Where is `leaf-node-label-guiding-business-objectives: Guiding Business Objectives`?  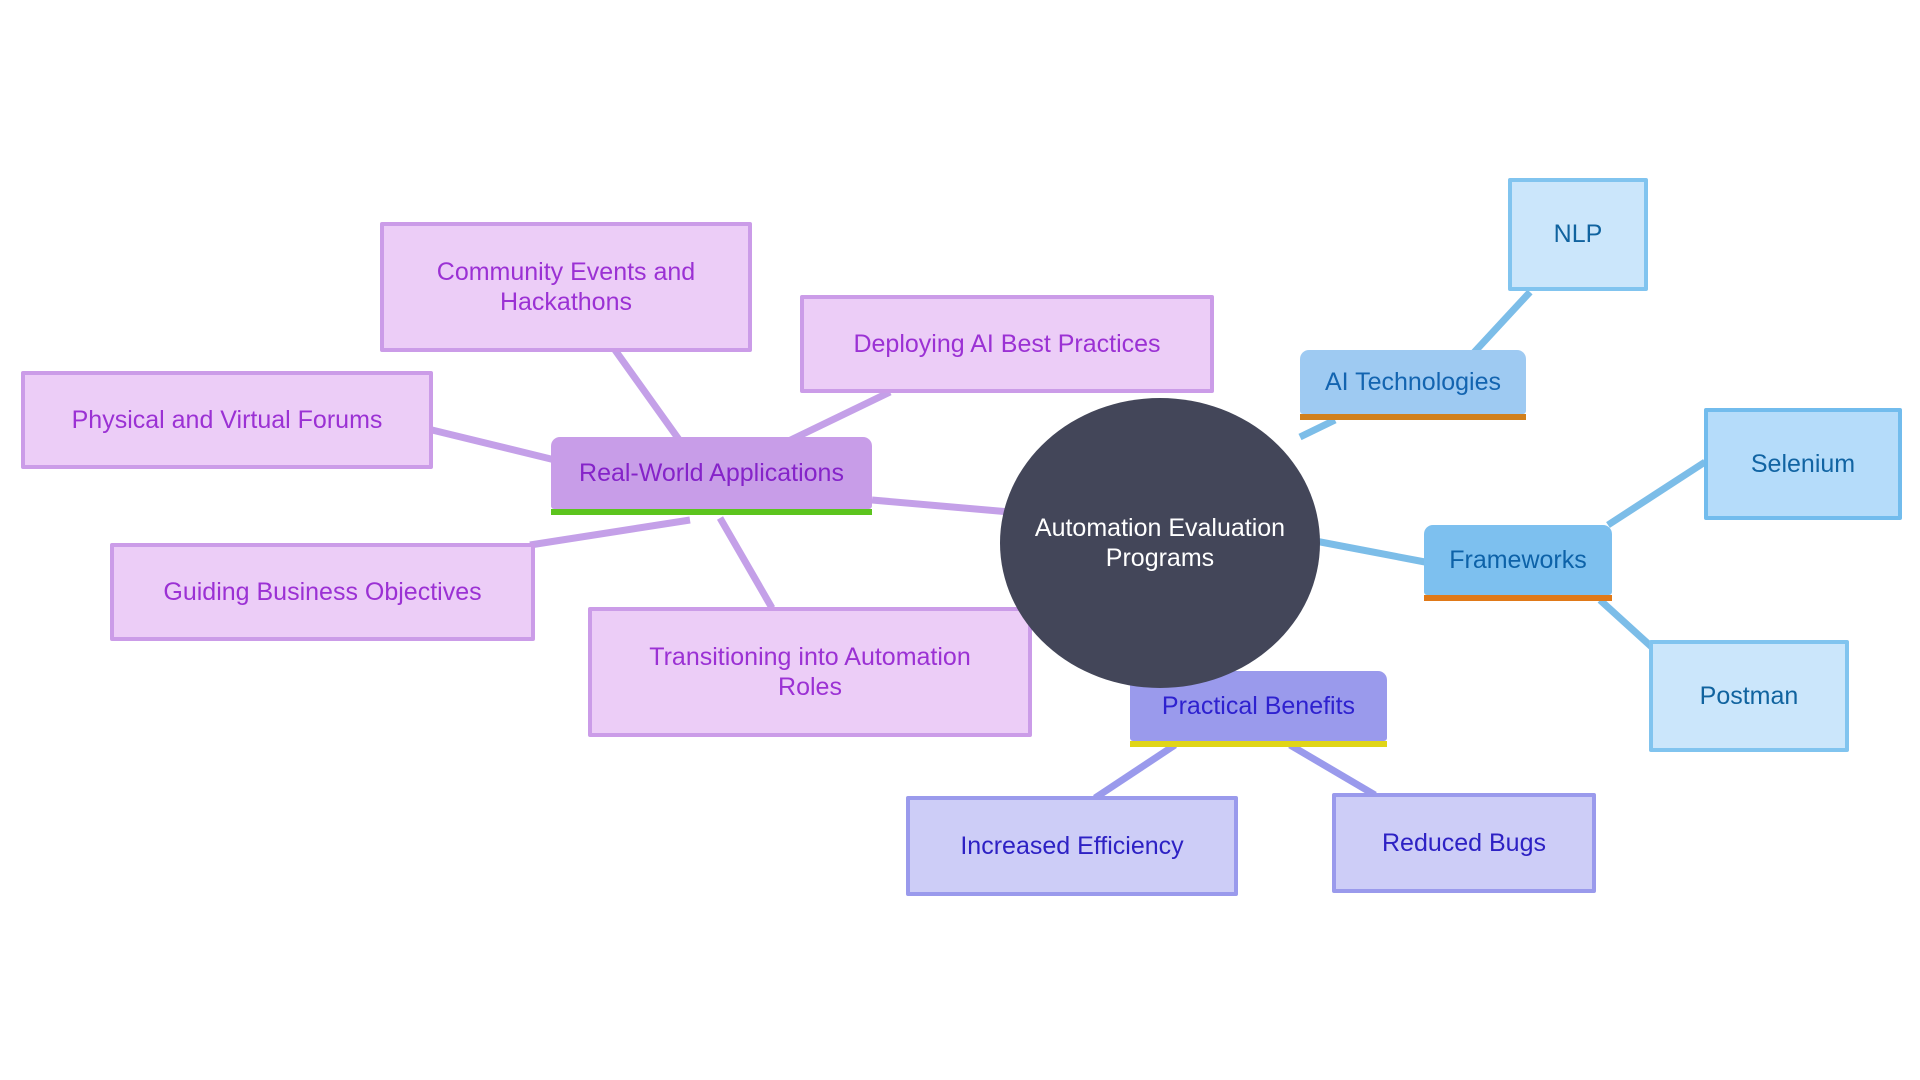
leaf-node-label-guiding-business-objectives: Guiding Business Objectives is located at coordinates (322, 591).